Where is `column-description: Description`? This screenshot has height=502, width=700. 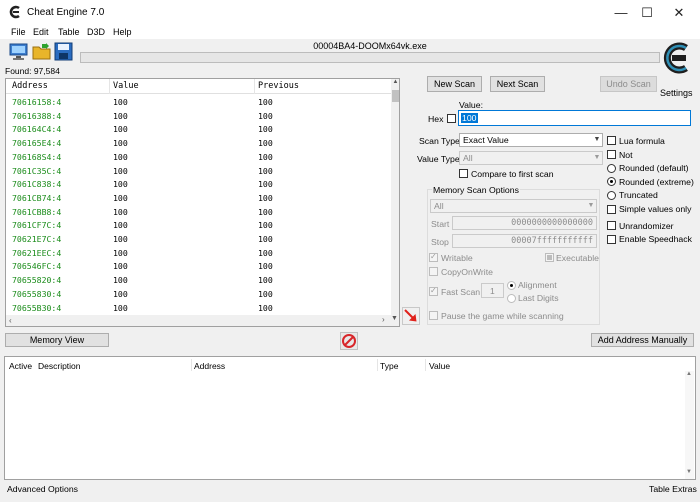 column-description: Description is located at coordinates (59, 366).